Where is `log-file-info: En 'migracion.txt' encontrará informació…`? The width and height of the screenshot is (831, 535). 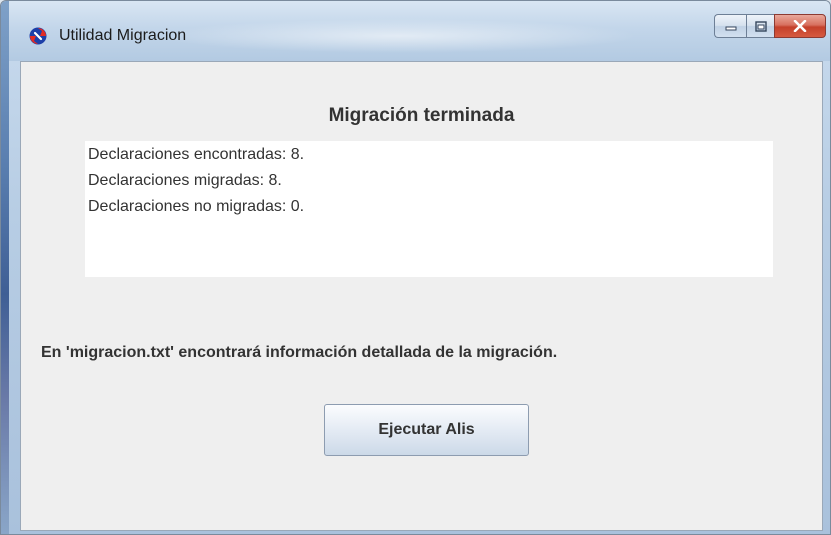
log-file-info: En 'migracion.txt' encontrará informació… is located at coordinates (299, 352).